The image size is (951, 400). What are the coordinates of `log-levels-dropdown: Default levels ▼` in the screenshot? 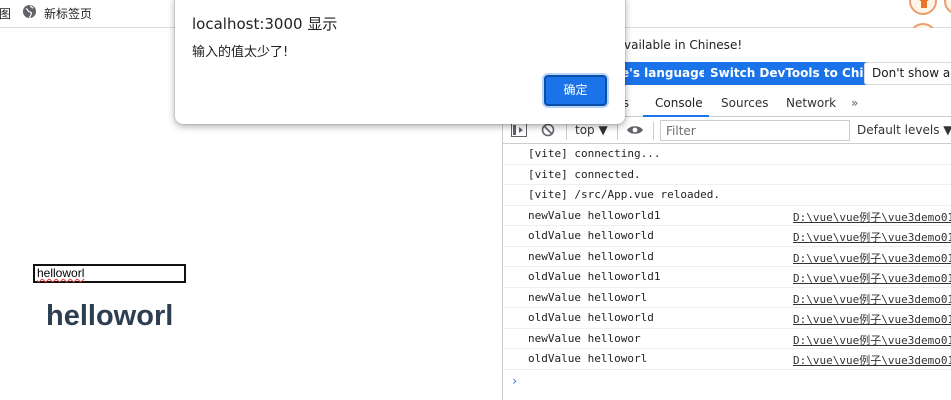 It's located at (904, 130).